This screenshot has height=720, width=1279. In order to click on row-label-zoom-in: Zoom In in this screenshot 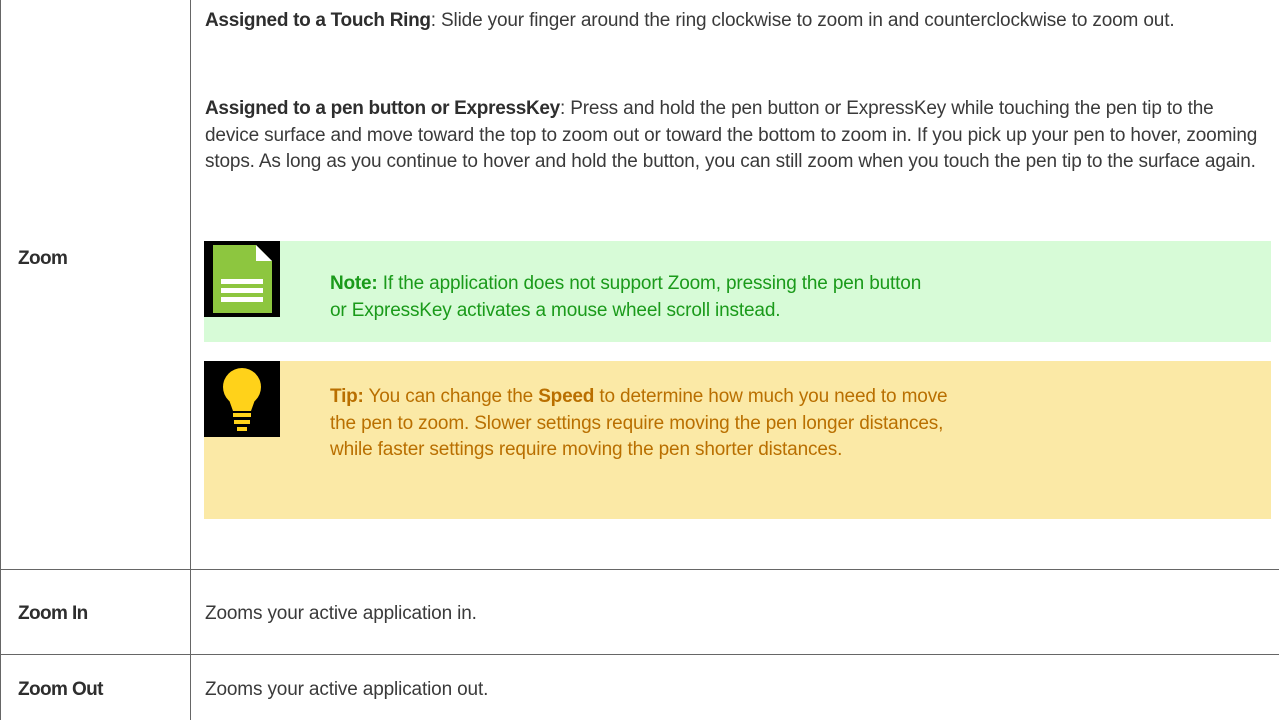, I will do `click(53, 613)`.